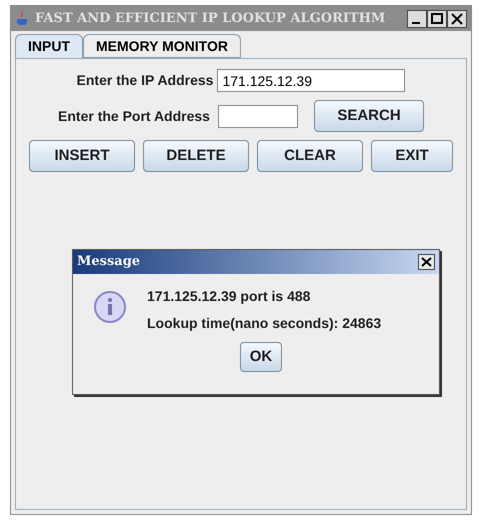 The image size is (490, 522). What do you see at coordinates (261, 357) in the screenshot?
I see `ok-button: OK` at bounding box center [261, 357].